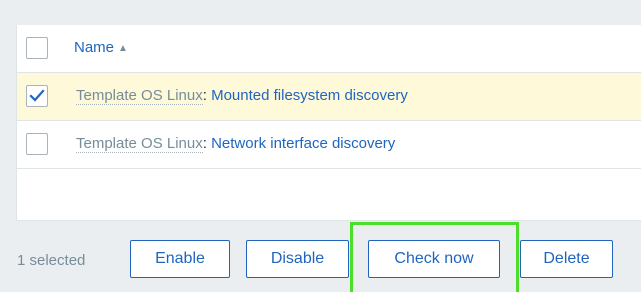 Image resolution: width=641 pixels, height=292 pixels. Describe the element at coordinates (37, 48) in the screenshot. I see `select-all-checkbox` at that location.